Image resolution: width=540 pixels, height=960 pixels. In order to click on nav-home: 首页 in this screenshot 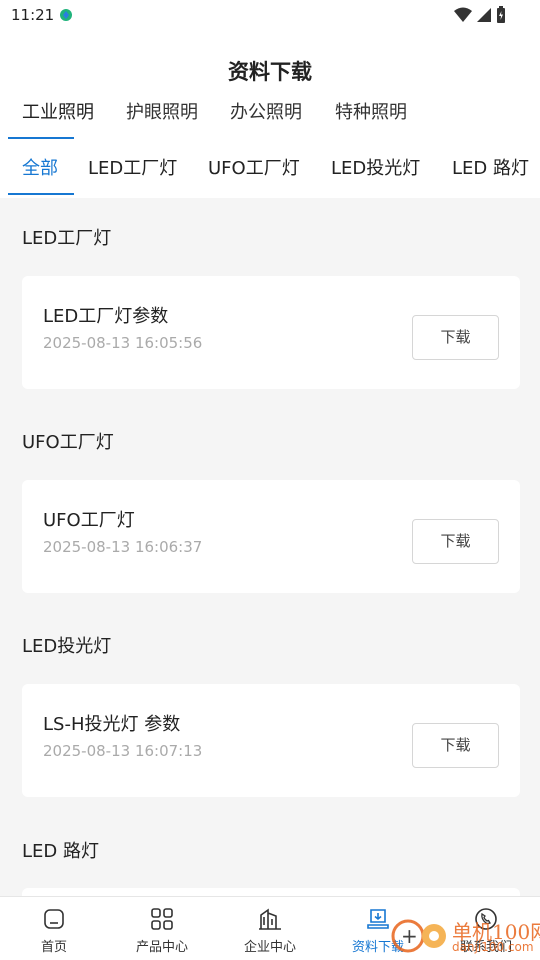, I will do `click(54, 928)`.